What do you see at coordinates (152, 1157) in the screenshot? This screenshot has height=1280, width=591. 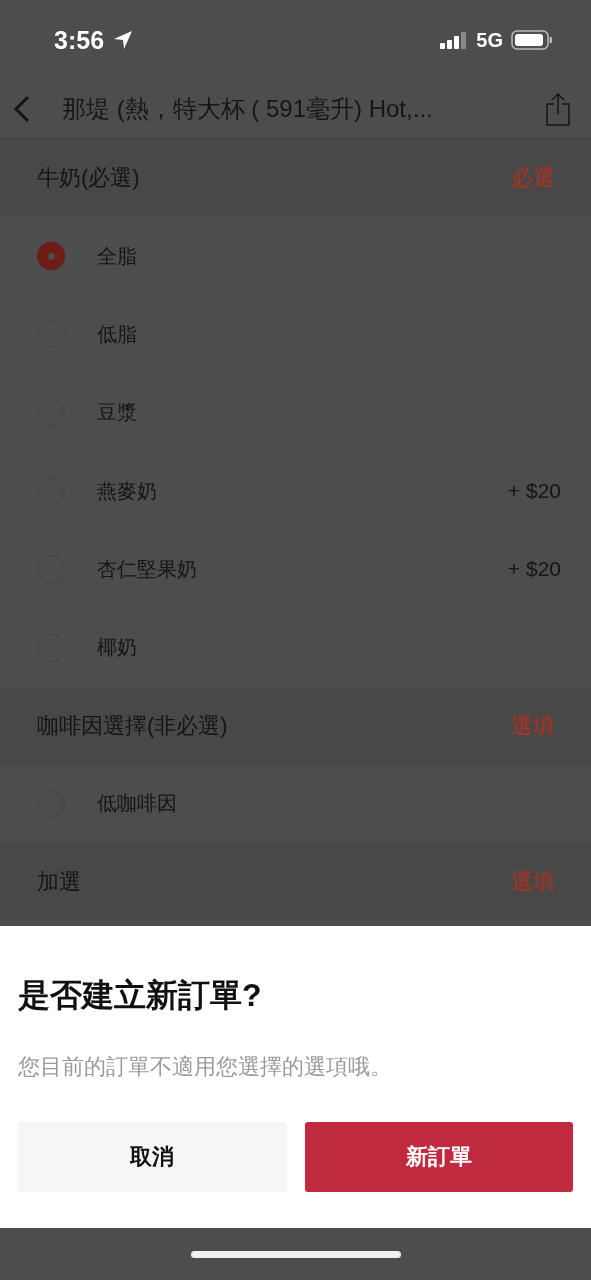 I see `cancel-button: 取消` at bounding box center [152, 1157].